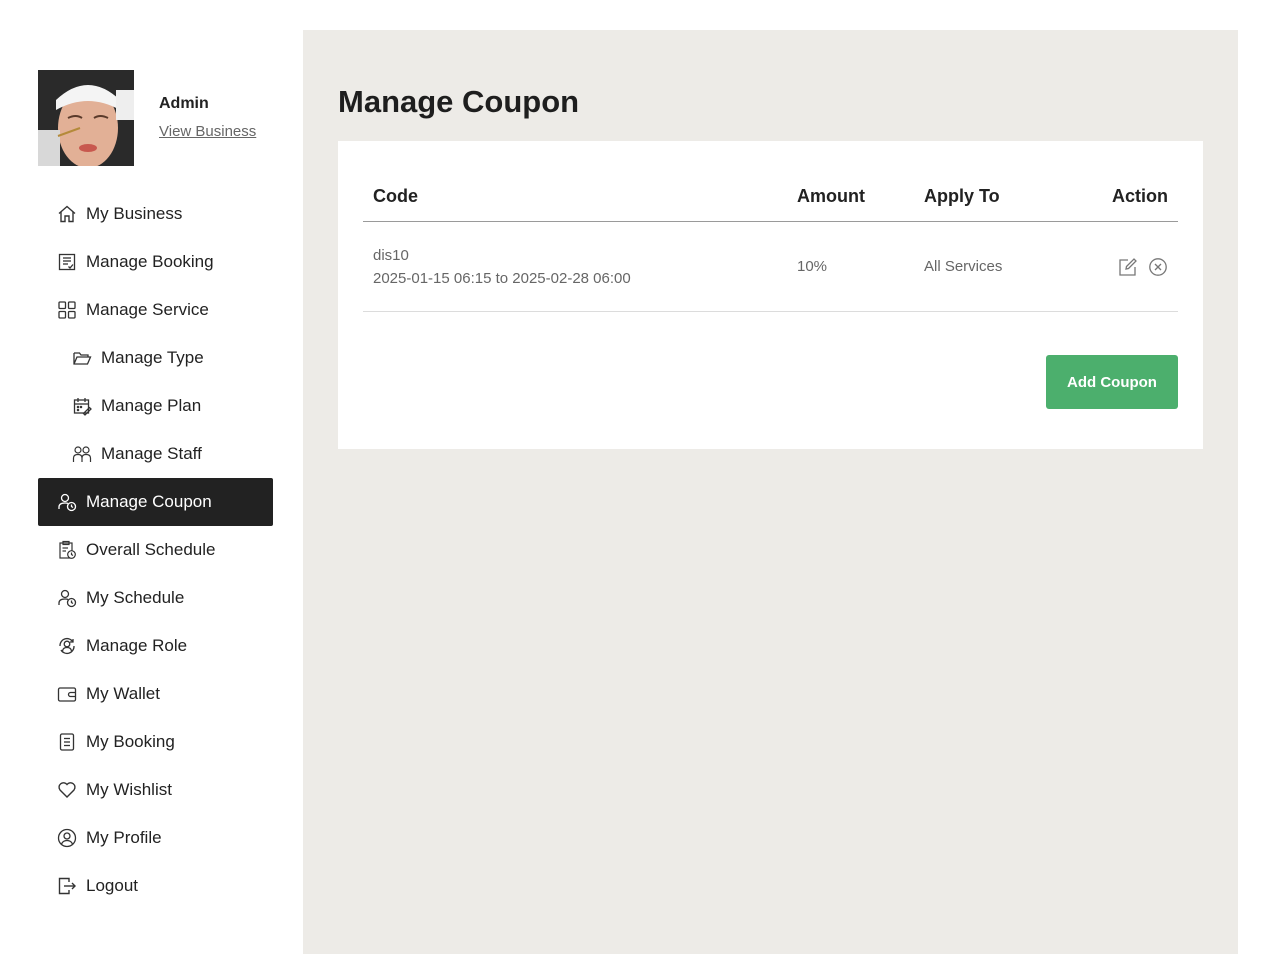  I want to click on sidebar-item-overall-schedule: Overall Schedule, so click(155, 550).